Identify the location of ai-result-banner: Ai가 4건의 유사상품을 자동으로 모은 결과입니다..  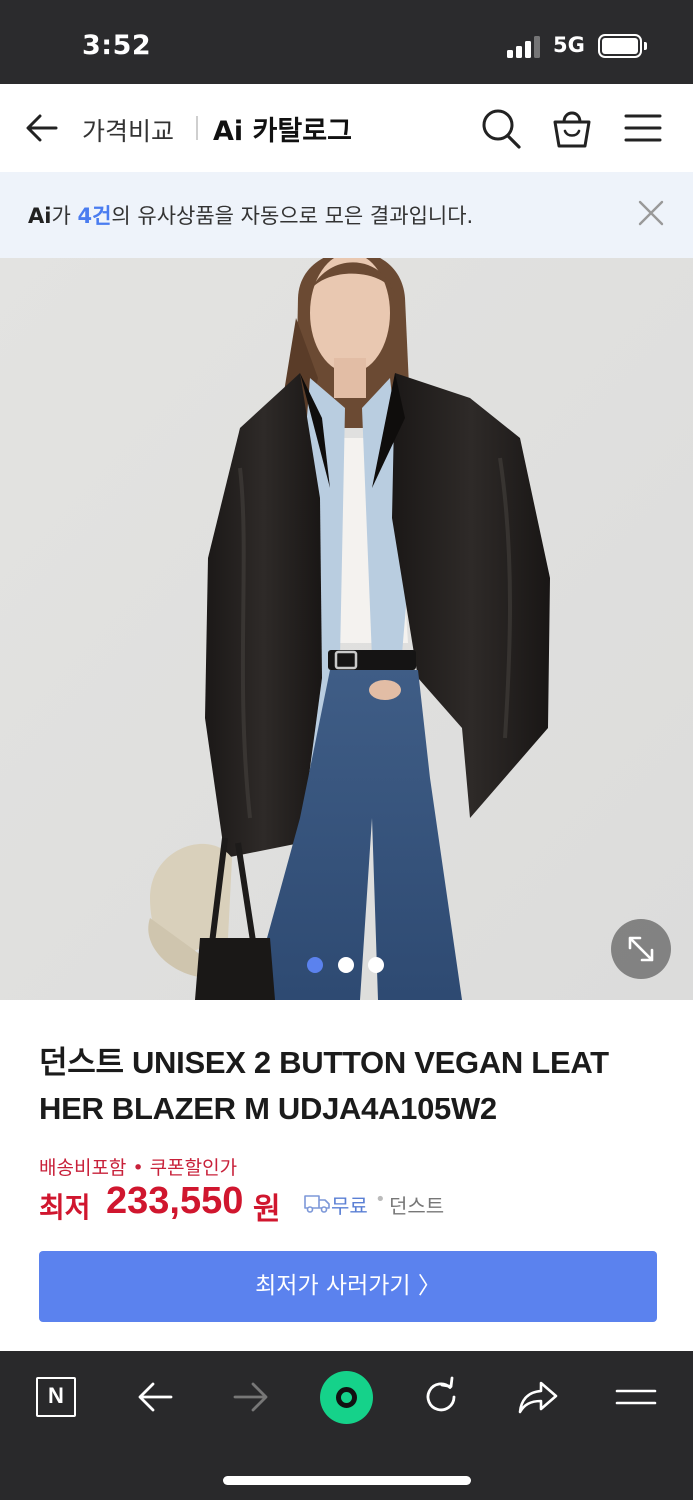
(346, 215).